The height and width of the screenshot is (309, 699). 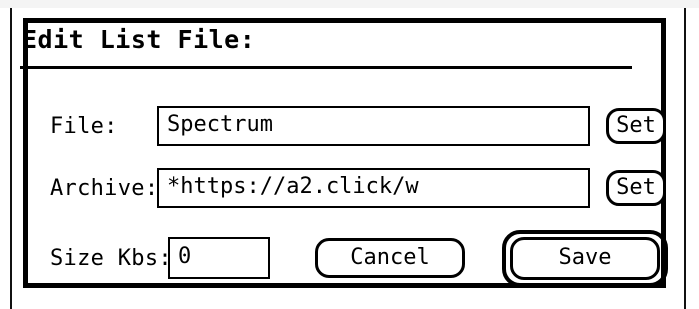 I want to click on window-top-strip, so click(x=349, y=4).